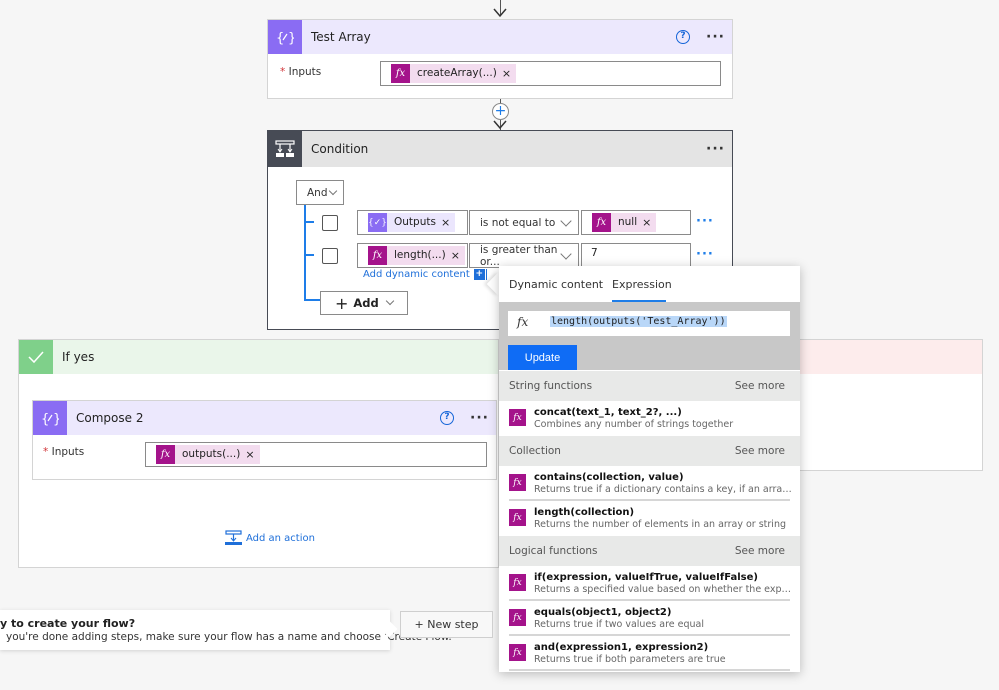 Image resolution: width=999 pixels, height=690 pixels. I want to click on section-collection: Collection See more, so click(649, 451).